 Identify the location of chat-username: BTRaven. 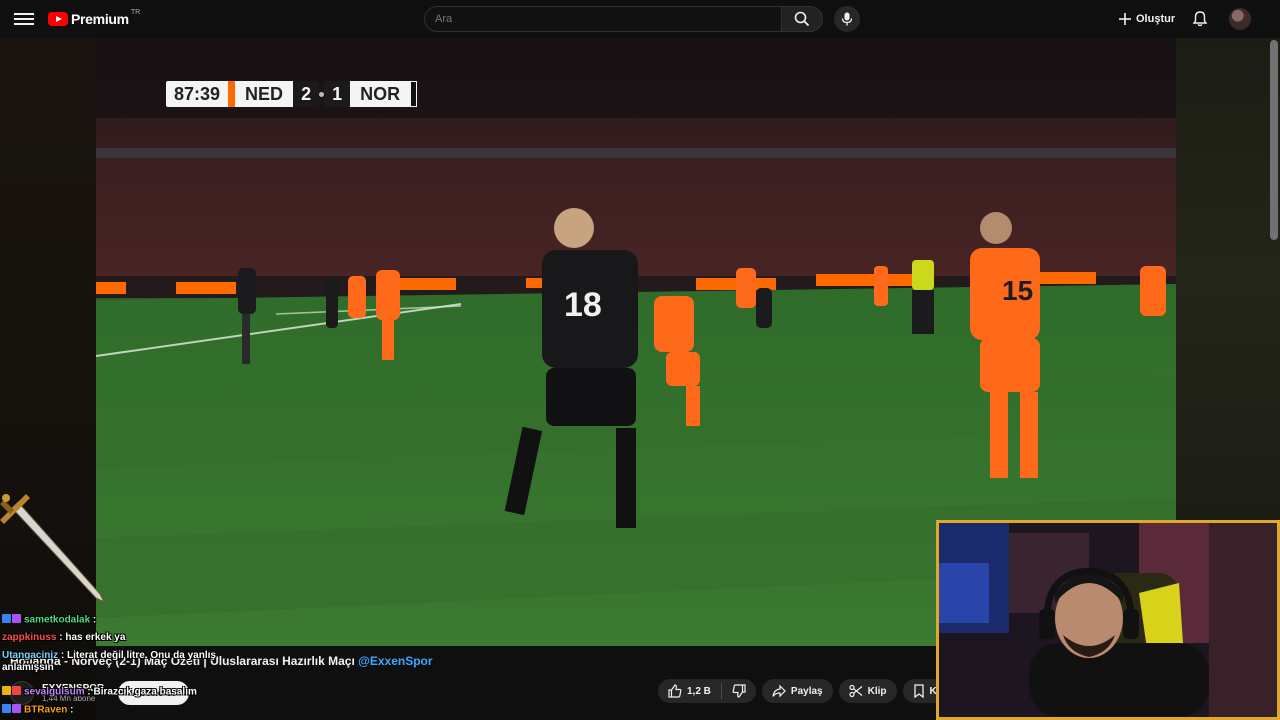
(45, 710).